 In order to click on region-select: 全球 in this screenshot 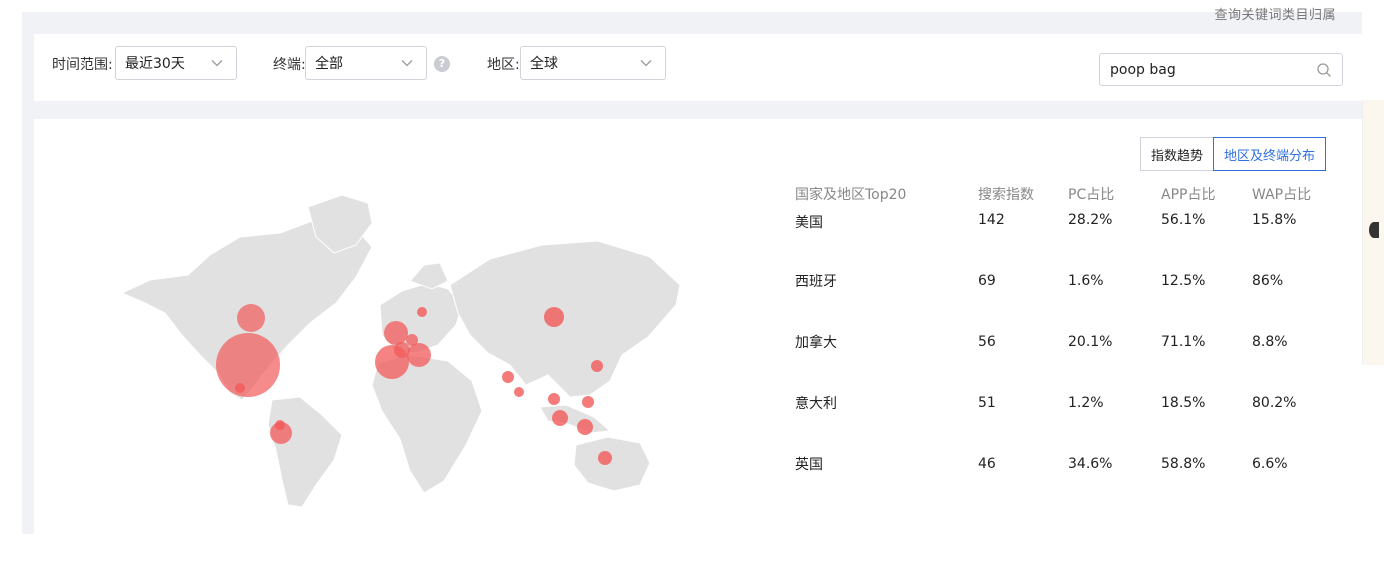, I will do `click(593, 63)`.